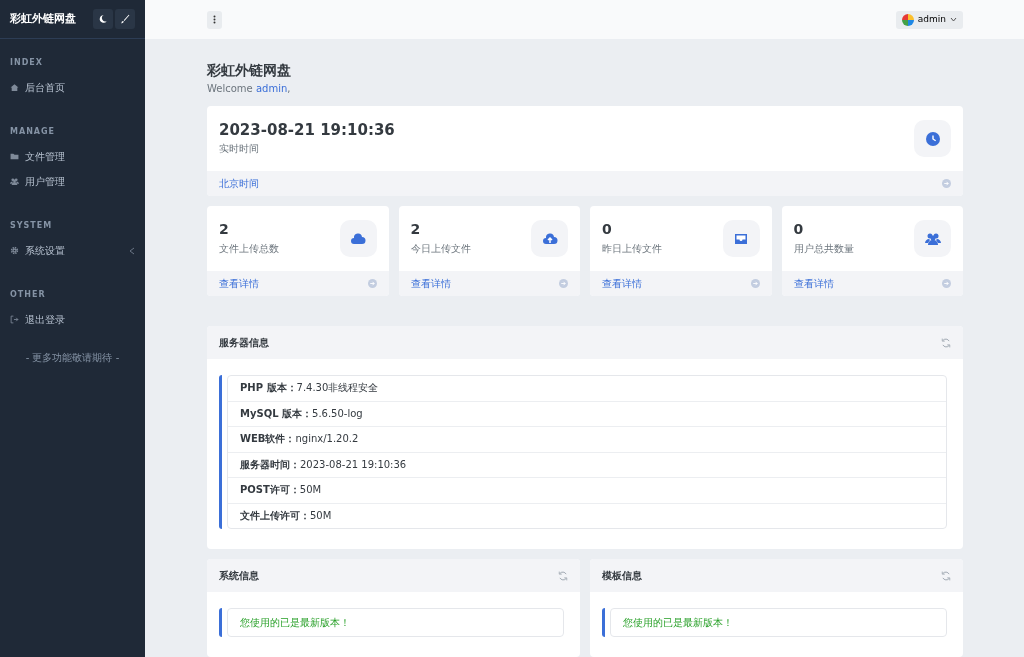 Image resolution: width=1024 pixels, height=657 pixels. What do you see at coordinates (239, 149) in the screenshot?
I see `stat-label: 实时时间` at bounding box center [239, 149].